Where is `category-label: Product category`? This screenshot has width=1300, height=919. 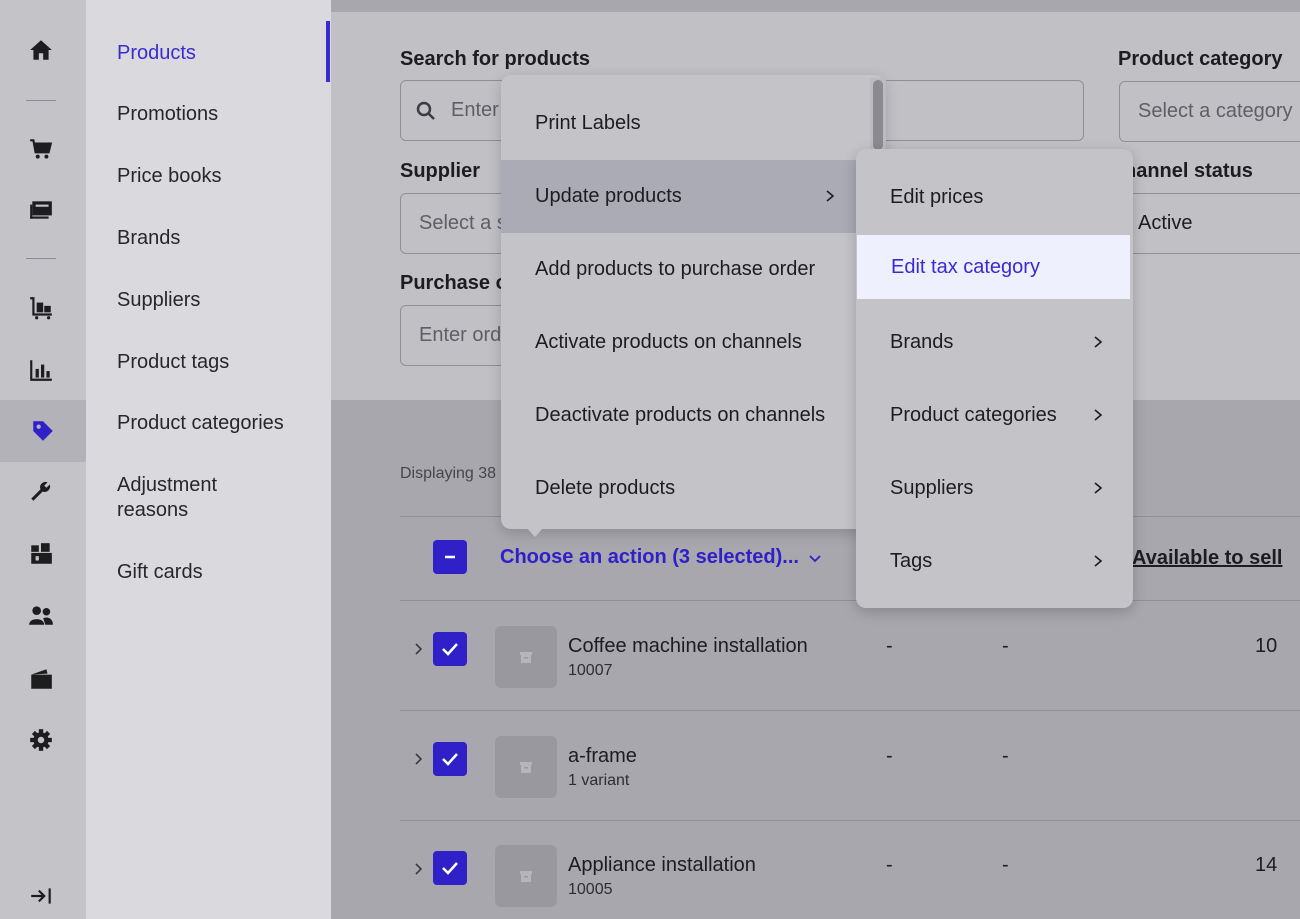 category-label: Product category is located at coordinates (1200, 59).